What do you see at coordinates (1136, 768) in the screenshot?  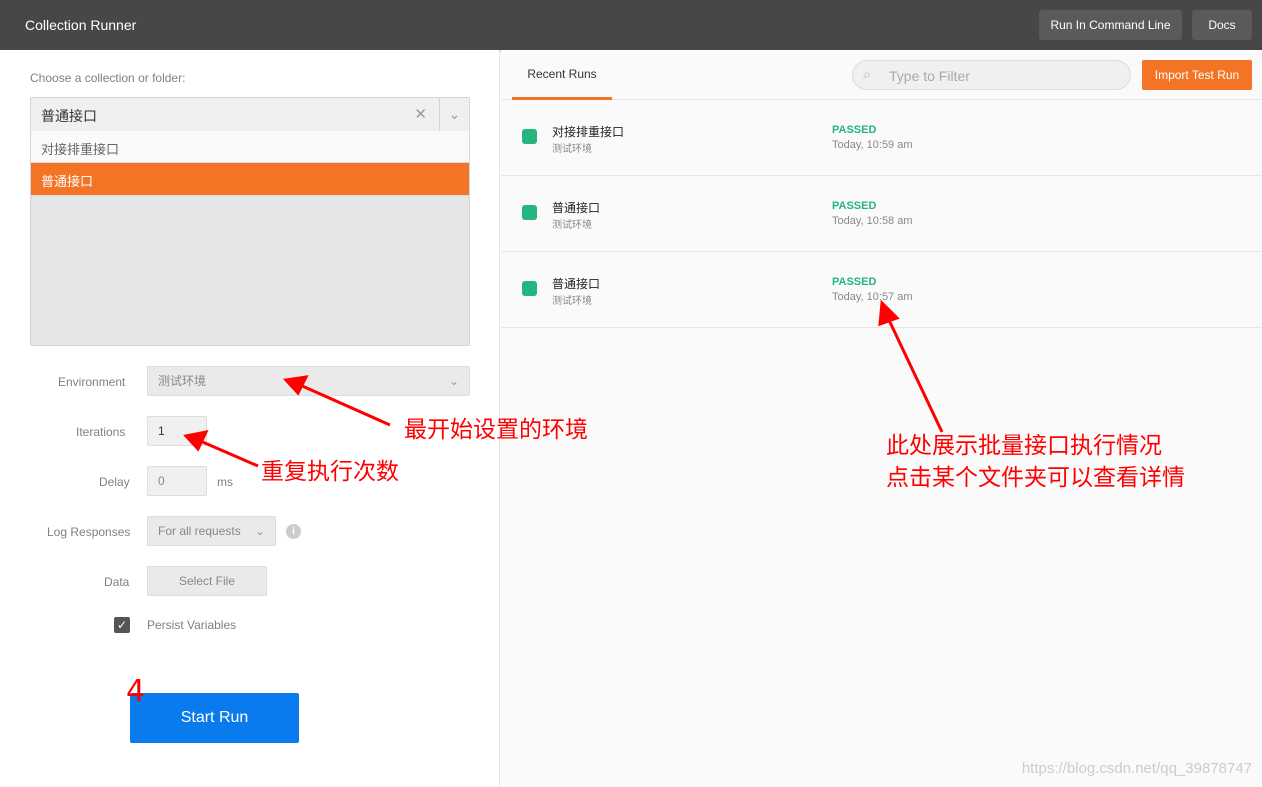 I see `watermark: https://blog.csdn.net/qq_39878747` at bounding box center [1136, 768].